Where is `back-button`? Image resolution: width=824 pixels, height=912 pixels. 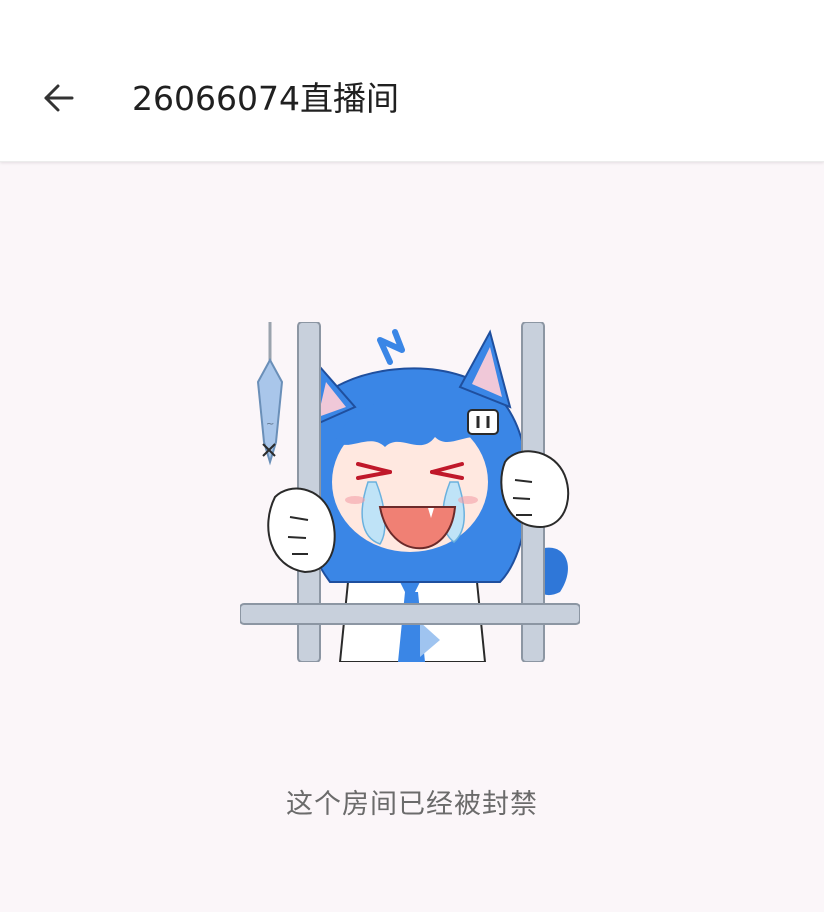 back-button is located at coordinates (58, 98).